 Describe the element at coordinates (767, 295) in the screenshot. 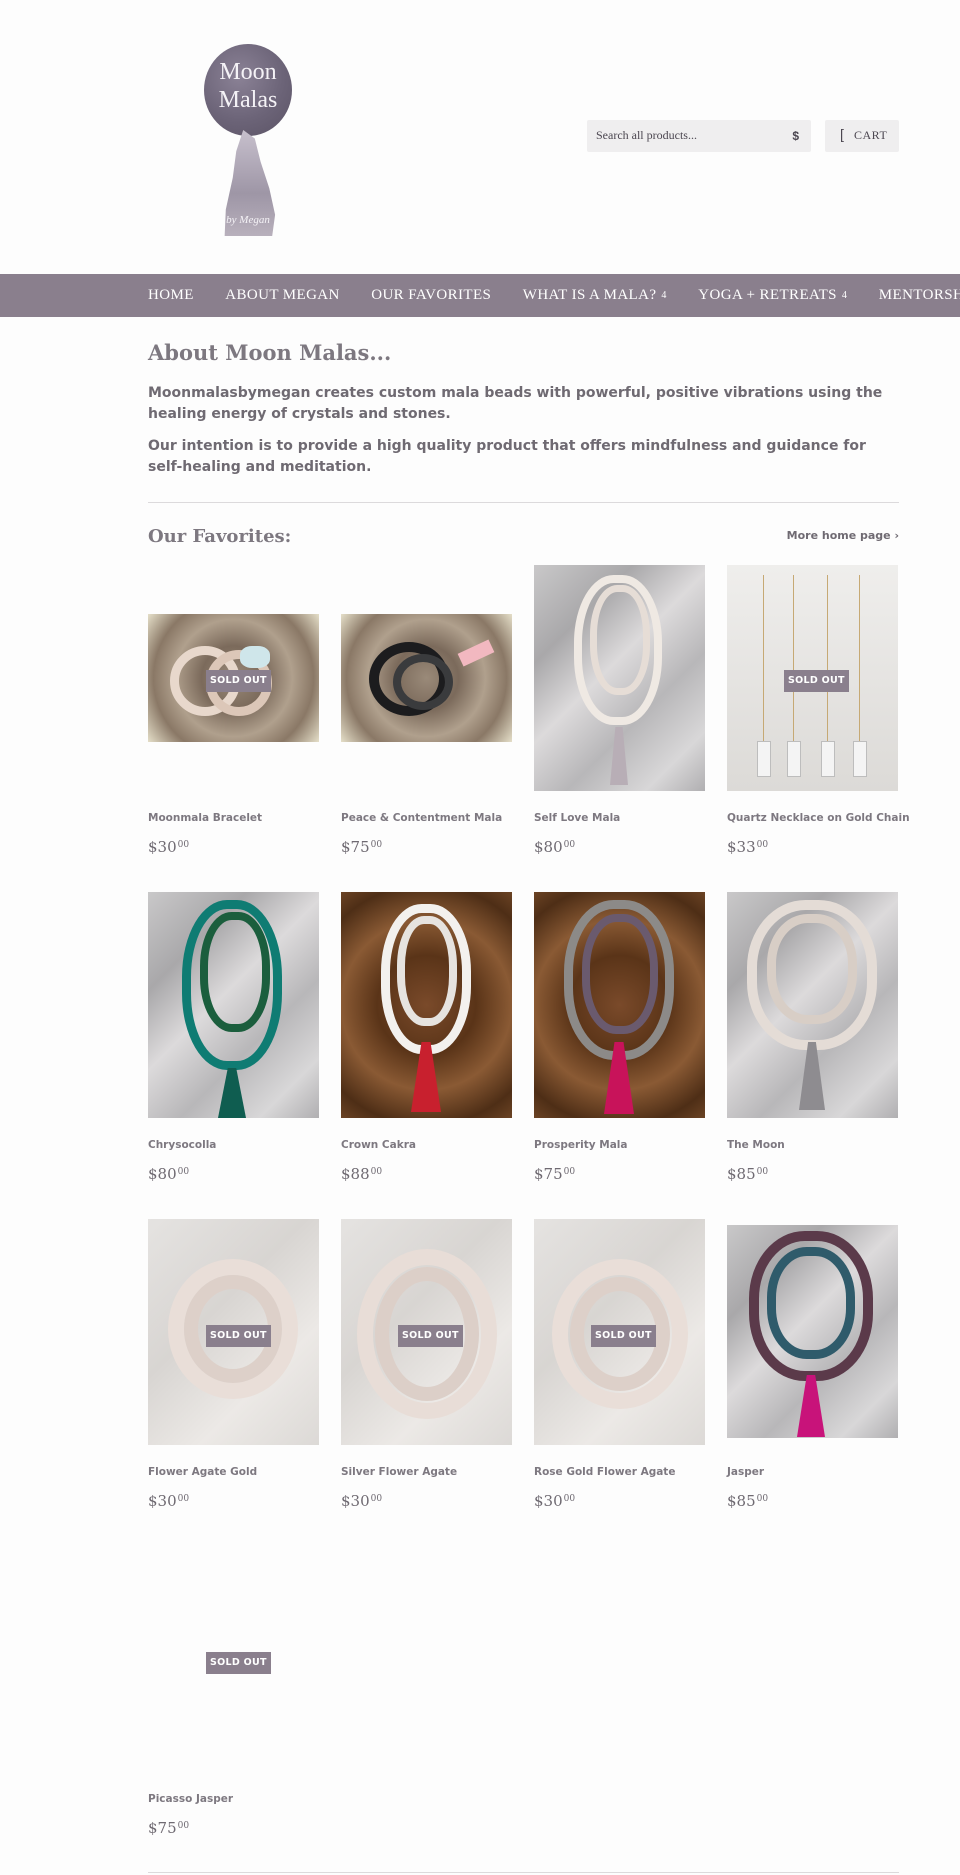

I see `nav-label: YOGA + RETREATS` at that location.